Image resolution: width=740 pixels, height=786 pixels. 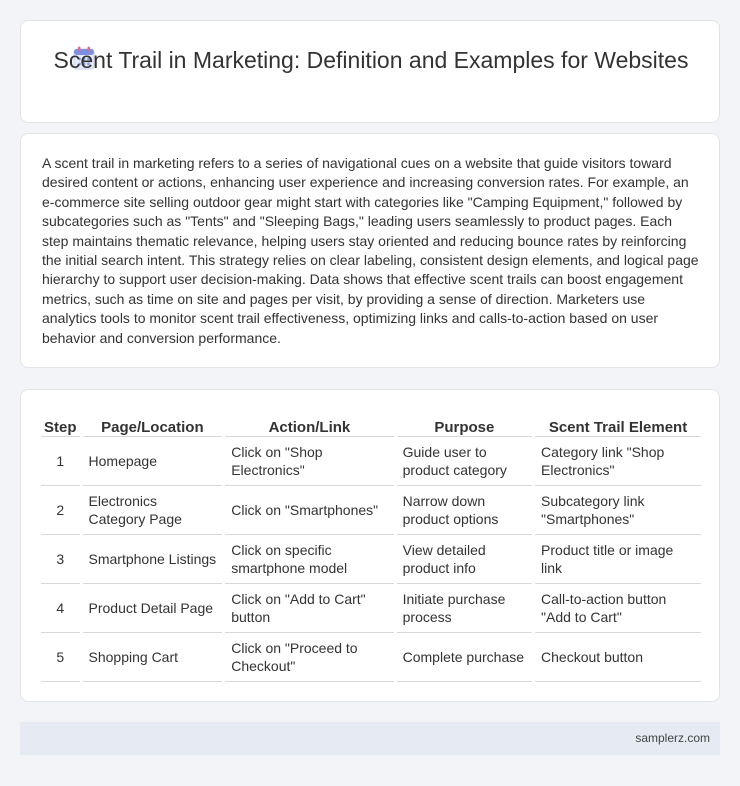 I want to click on cell-purpose: Initiate purchase process, so click(x=463, y=608).